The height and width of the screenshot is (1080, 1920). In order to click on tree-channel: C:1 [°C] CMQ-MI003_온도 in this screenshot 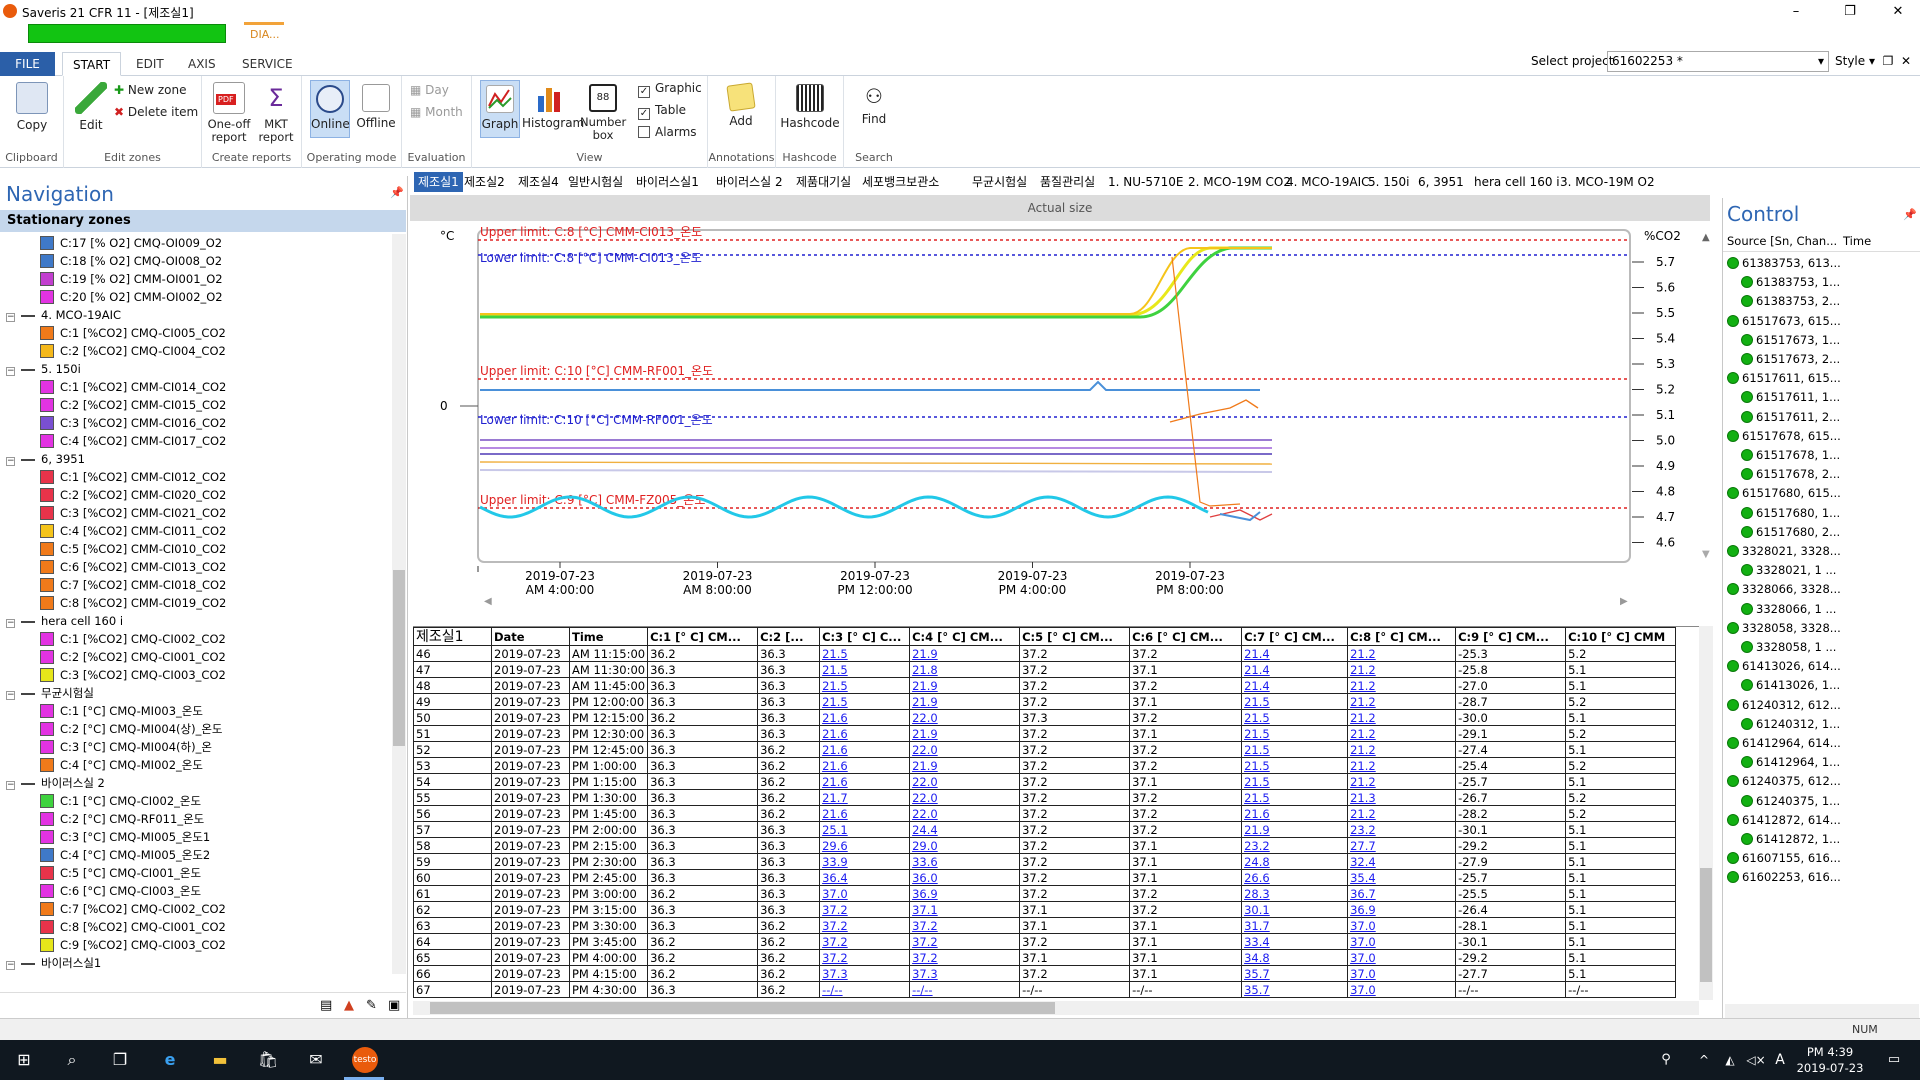, I will do `click(121, 711)`.